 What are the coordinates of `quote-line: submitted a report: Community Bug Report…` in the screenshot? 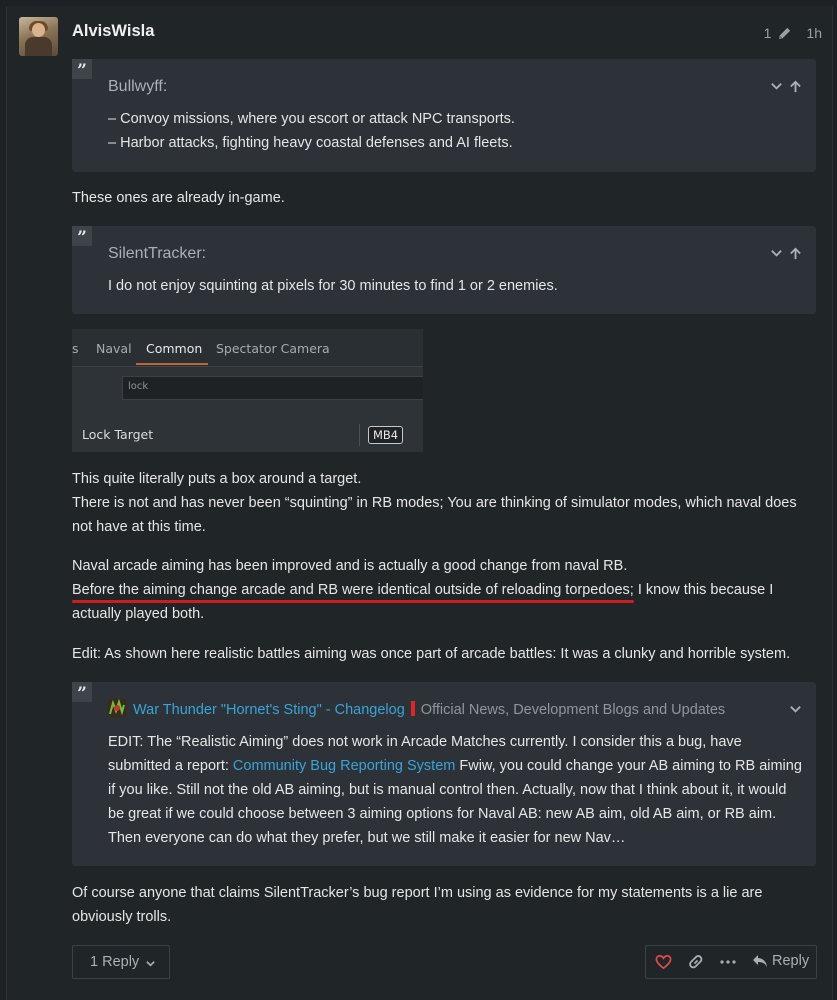 It's located at (455, 766).